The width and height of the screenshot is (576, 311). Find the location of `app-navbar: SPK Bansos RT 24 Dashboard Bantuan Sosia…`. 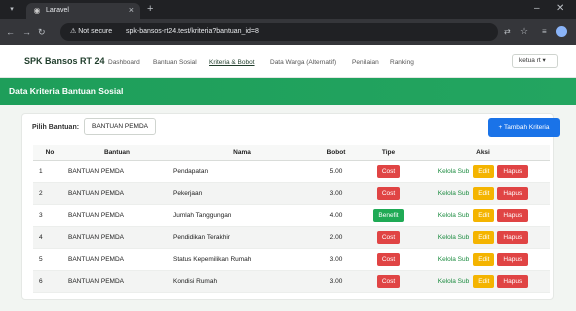

app-navbar: SPK Bansos RT 24 Dashboard Bantuan Sosia… is located at coordinates (288, 61).